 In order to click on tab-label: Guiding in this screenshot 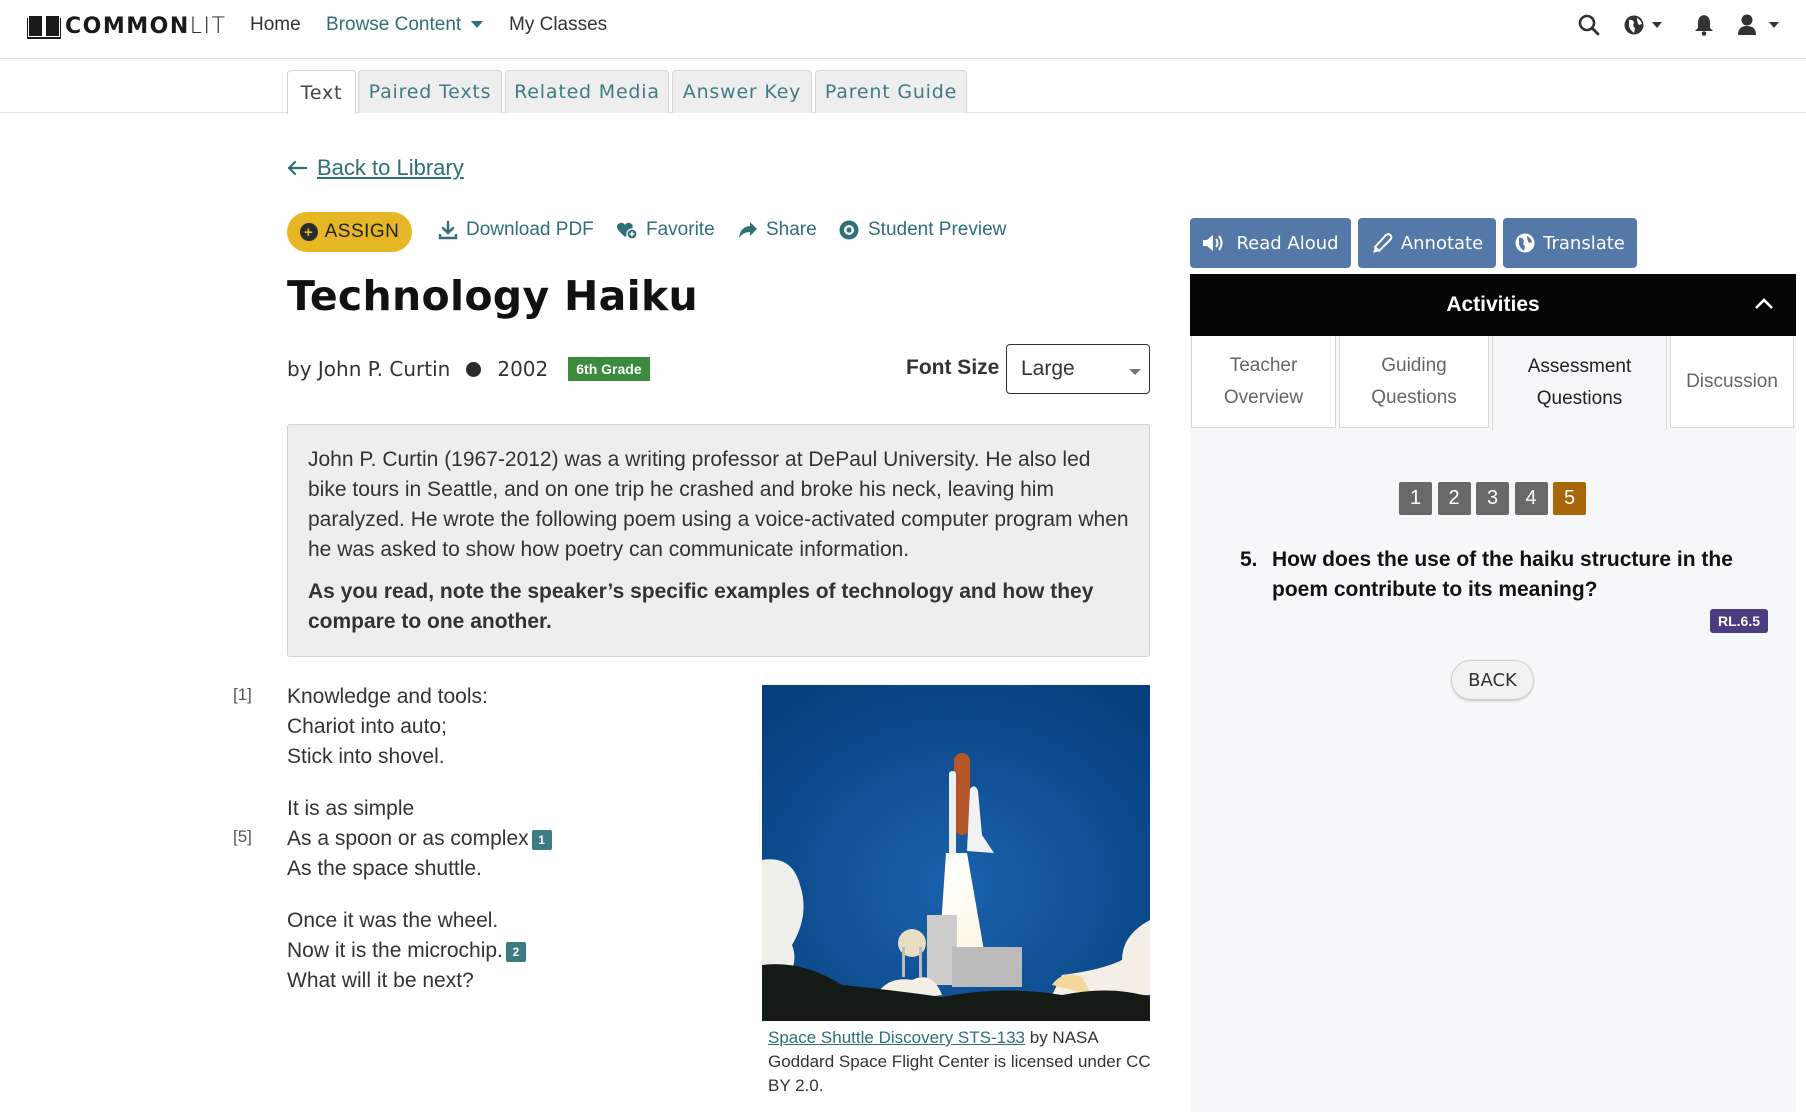, I will do `click(1414, 365)`.